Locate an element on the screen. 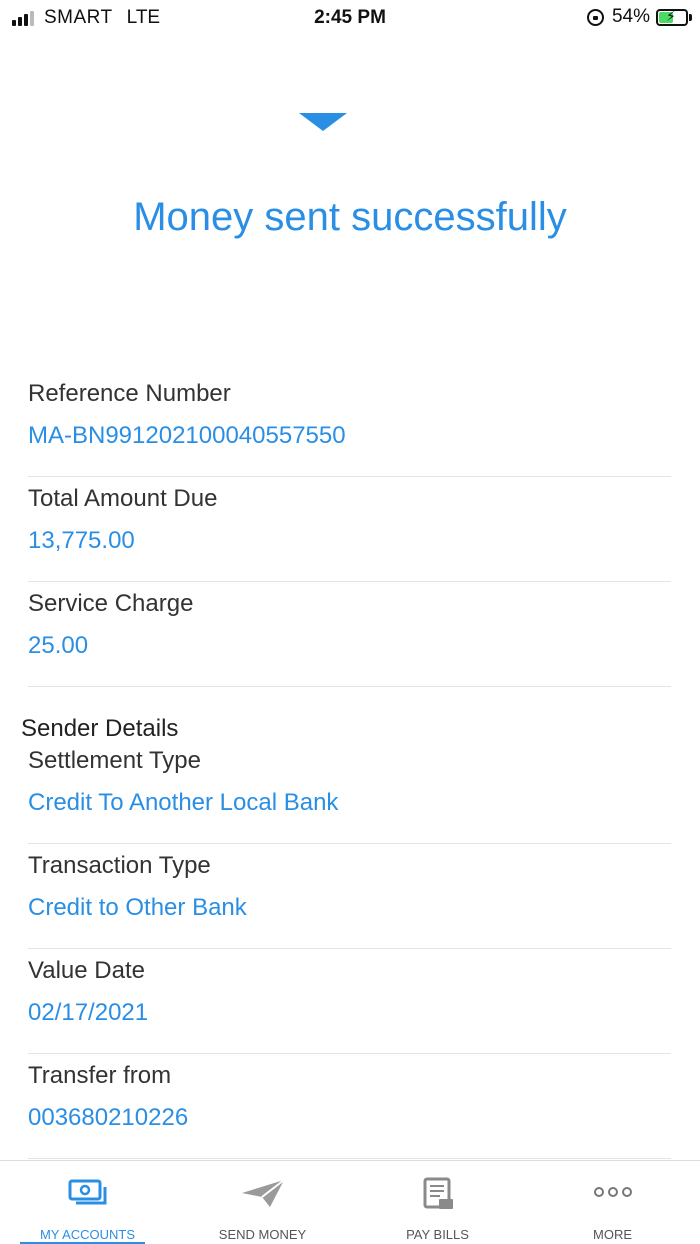 Image resolution: width=700 pixels, height=1244 pixels. accounts-icon is located at coordinates (88, 1194).